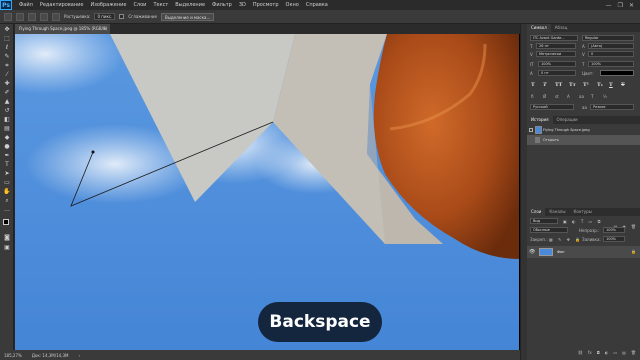 This screenshot has height=360, width=640. Describe the element at coordinates (608, 38) in the screenshot. I see `font-style-select: Regular` at that location.